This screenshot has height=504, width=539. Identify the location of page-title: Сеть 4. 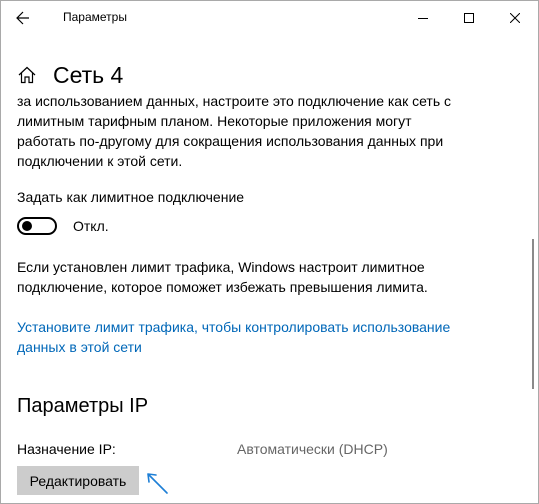
(88, 74).